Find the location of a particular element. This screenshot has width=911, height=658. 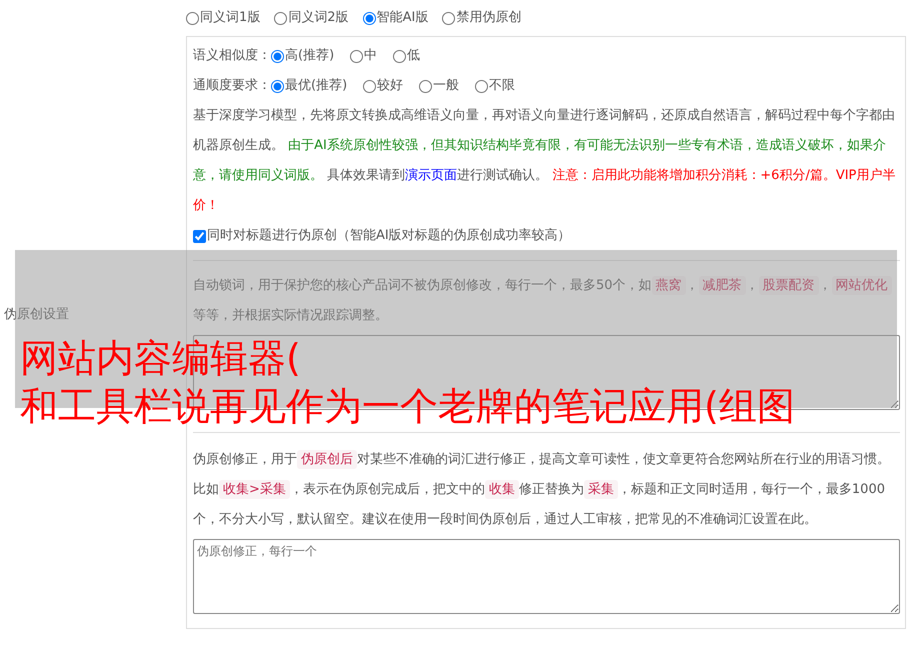

description-text: 基于深度学习模型，先将原文转换成高维语义向量，再对语义向量进行逐词解码，还原成自然语言，解码过程中每个字都由机器原创生成。 由于AI系统原创性较强，但其知识结构毕竟有限，有可能无法识别一些专有术语，造成语义破坏，如果介意，请使用同义词版。 具体效果请到演示页面进行测试确认。 注意：启用此功能将增加积分消耗：+6积分/篇。VIP用户半价！ is located at coordinates (544, 161).